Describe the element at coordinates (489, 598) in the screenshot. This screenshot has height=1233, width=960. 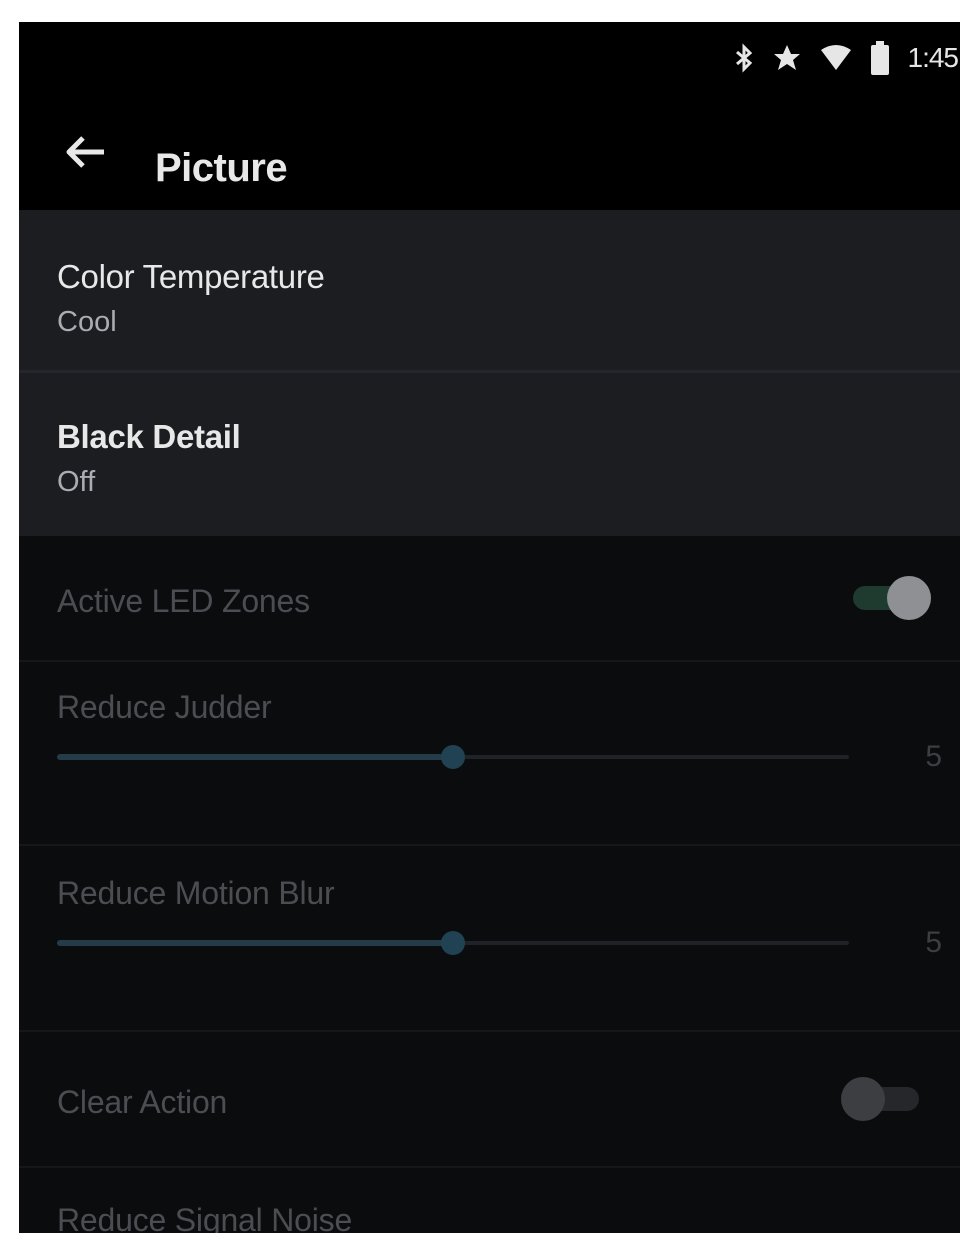
I see `active-led-zones-item: Active LED Zones` at that location.